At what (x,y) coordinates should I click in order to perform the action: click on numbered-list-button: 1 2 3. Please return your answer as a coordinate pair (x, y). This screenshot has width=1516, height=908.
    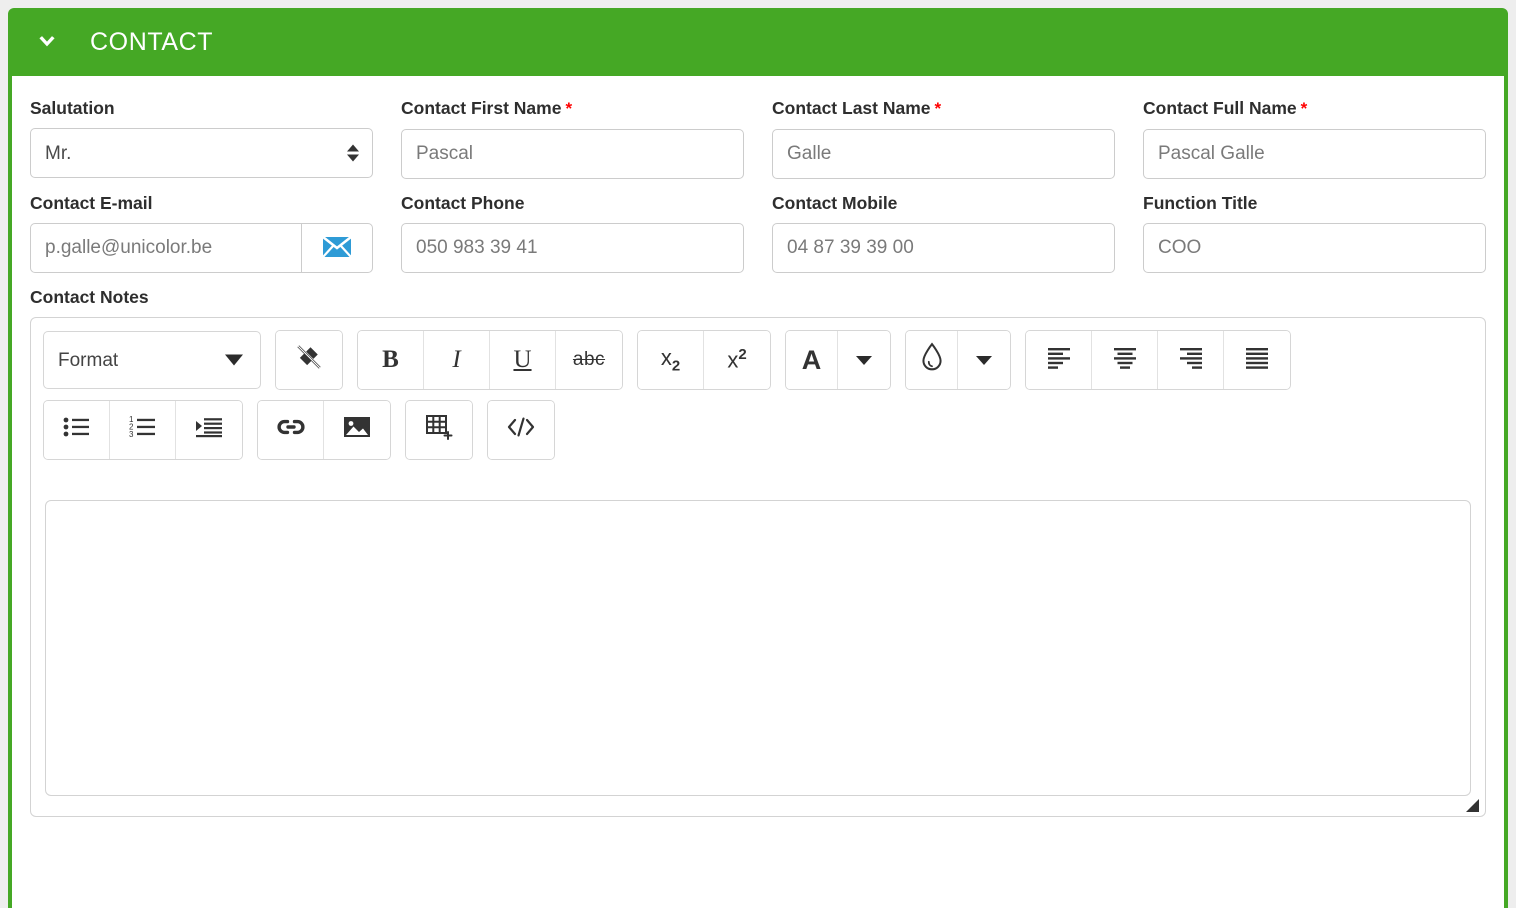
    Looking at the image, I should click on (143, 430).